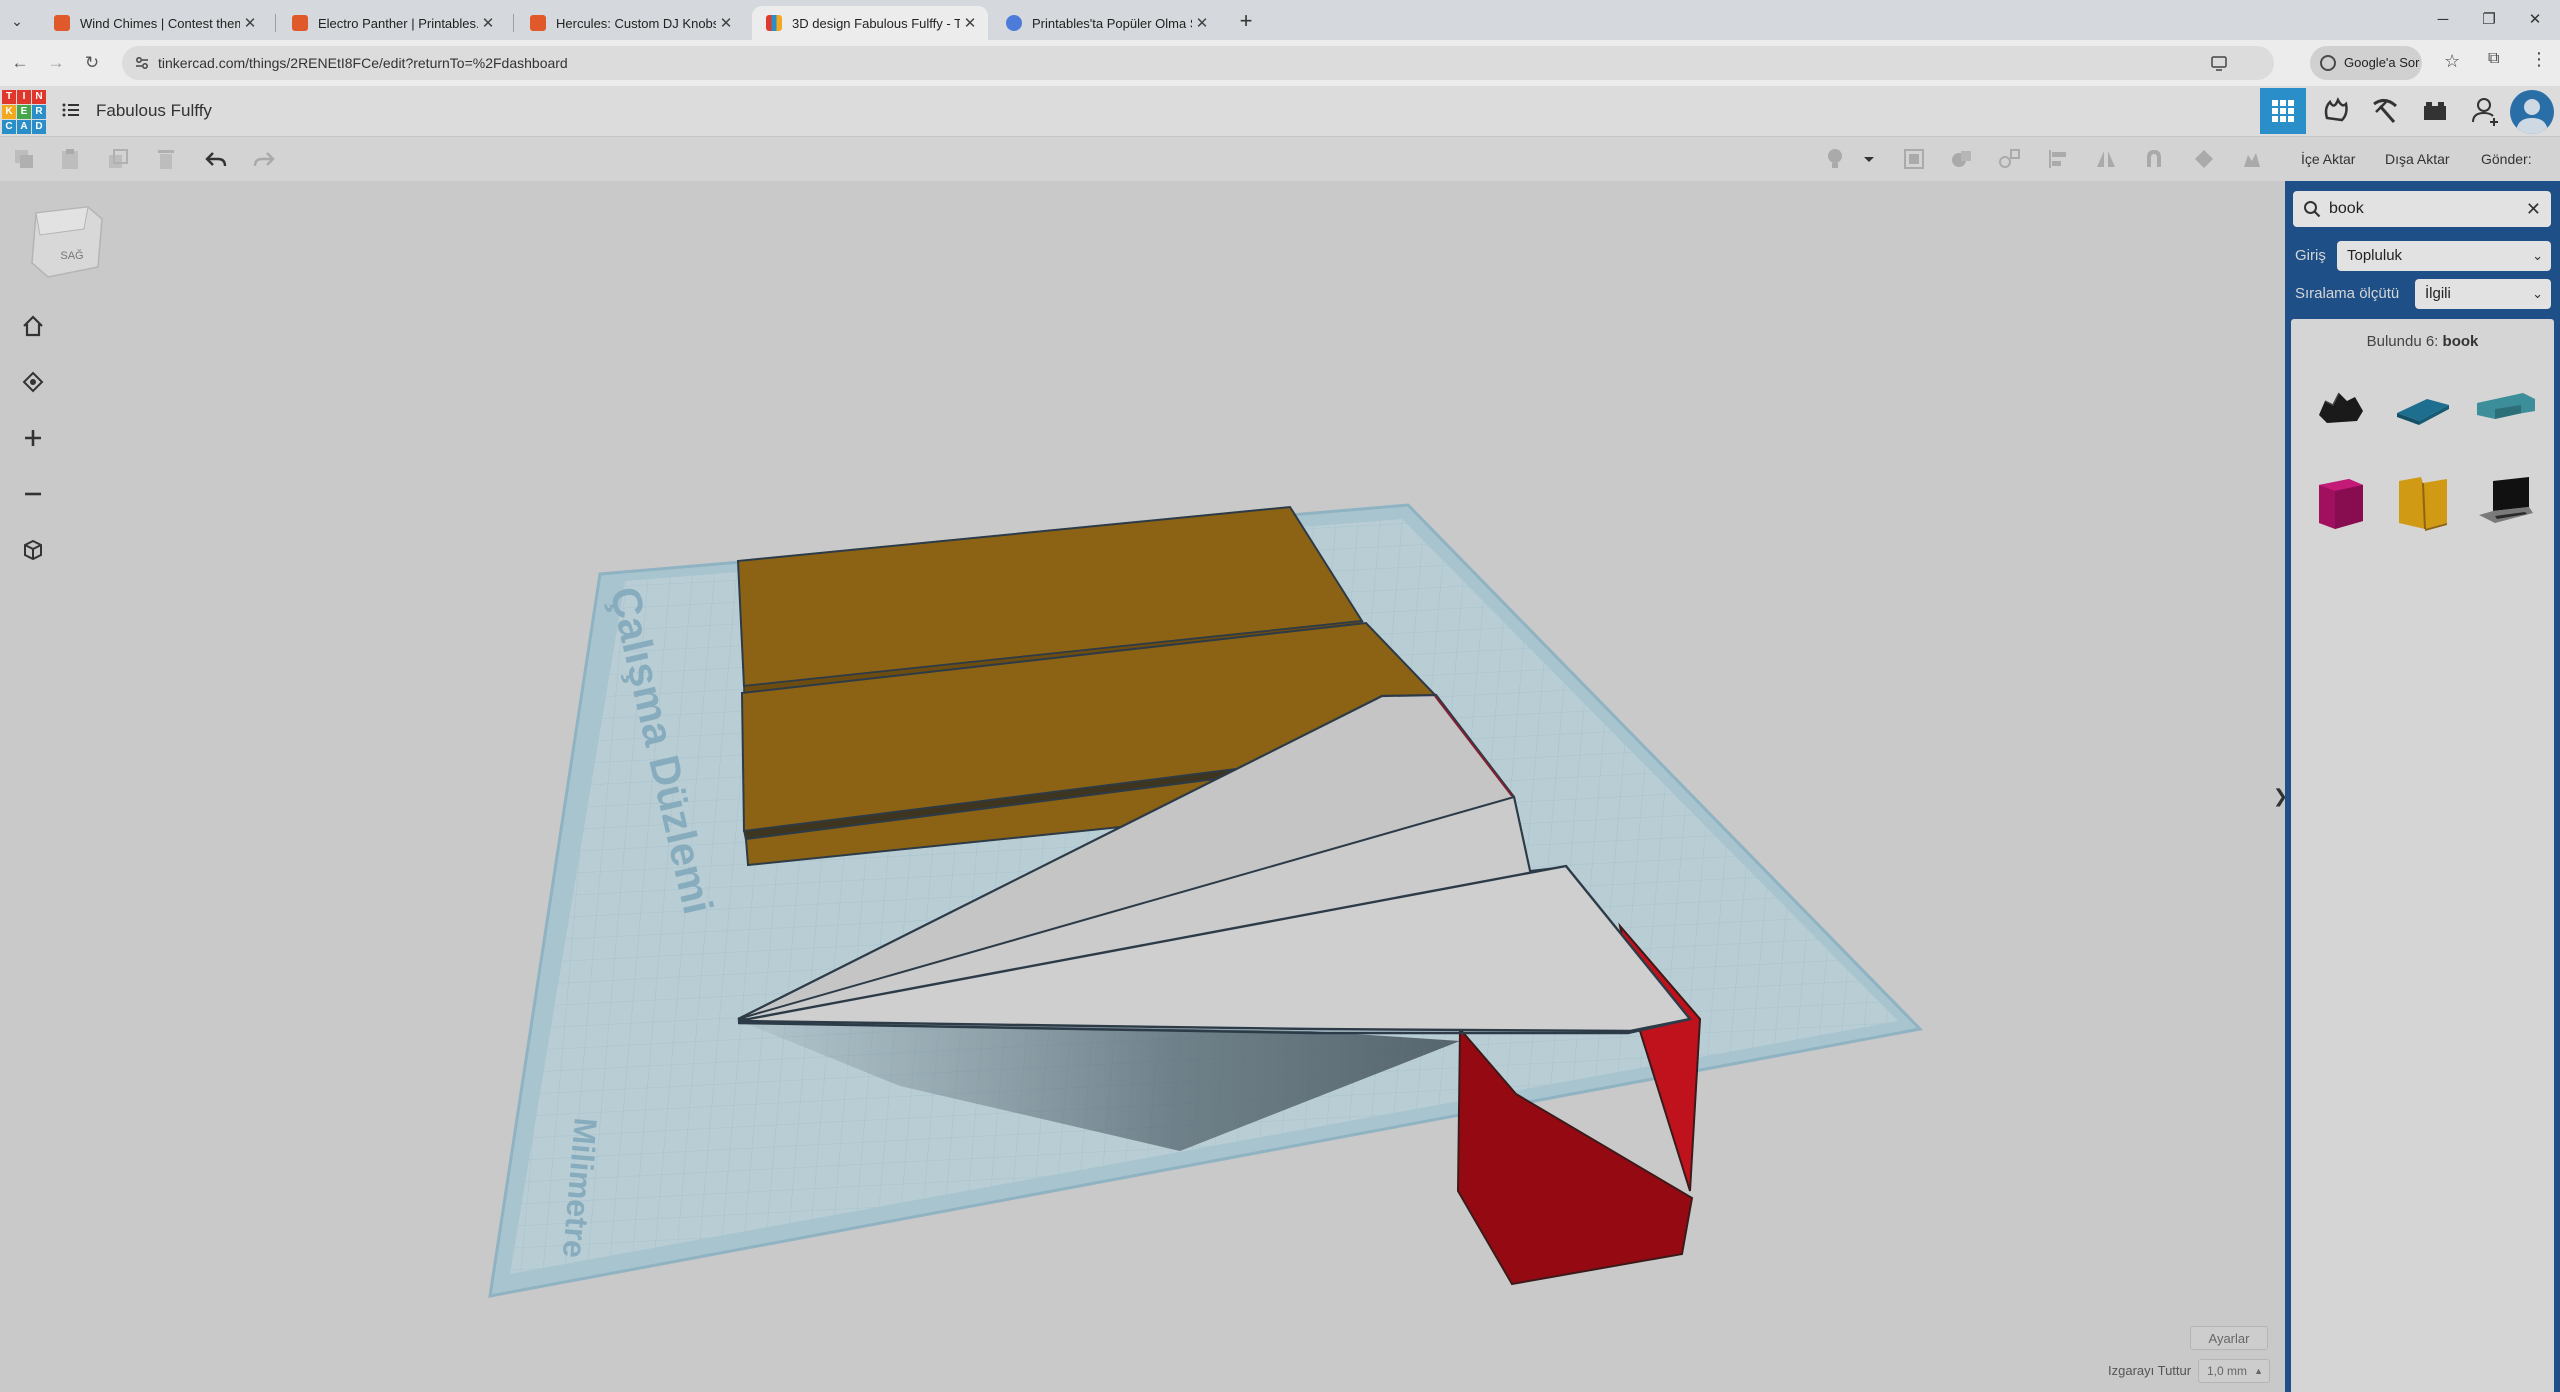 This screenshot has width=2560, height=1392. I want to click on sort-select: İlgili ⌄, so click(2483, 294).